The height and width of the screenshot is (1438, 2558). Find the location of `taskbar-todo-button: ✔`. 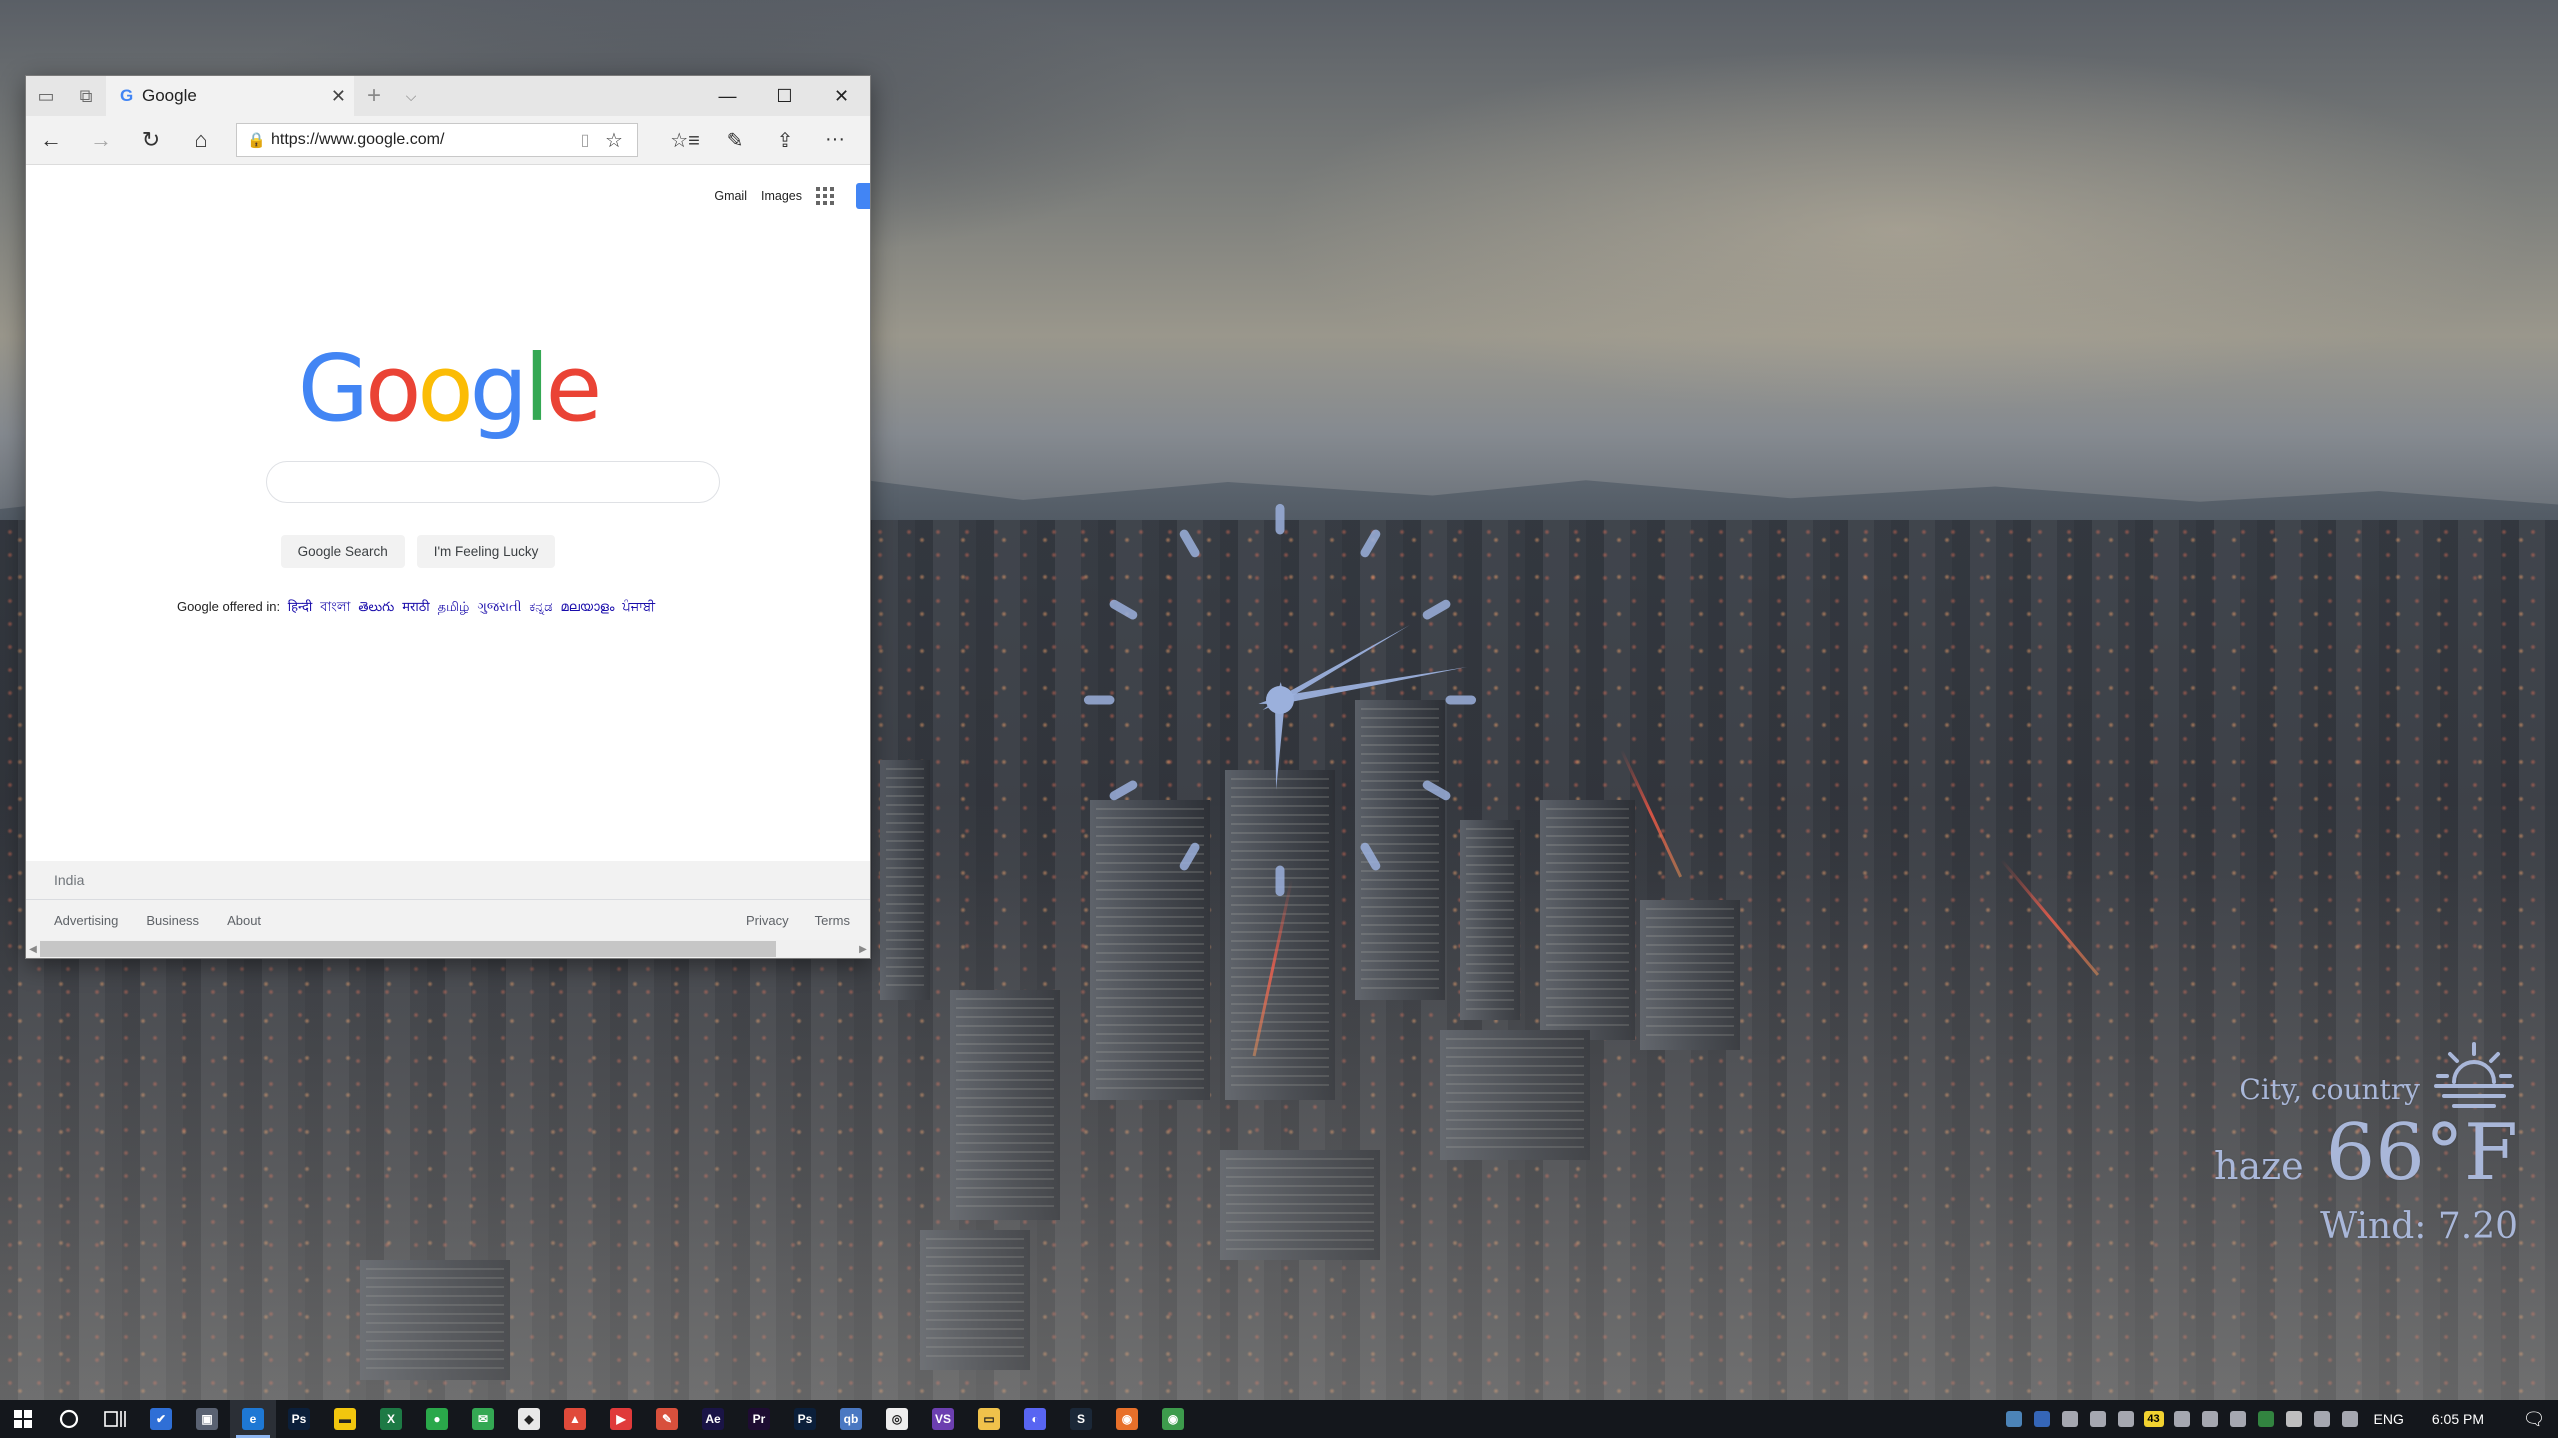

taskbar-todo-button: ✔ is located at coordinates (161, 1419).